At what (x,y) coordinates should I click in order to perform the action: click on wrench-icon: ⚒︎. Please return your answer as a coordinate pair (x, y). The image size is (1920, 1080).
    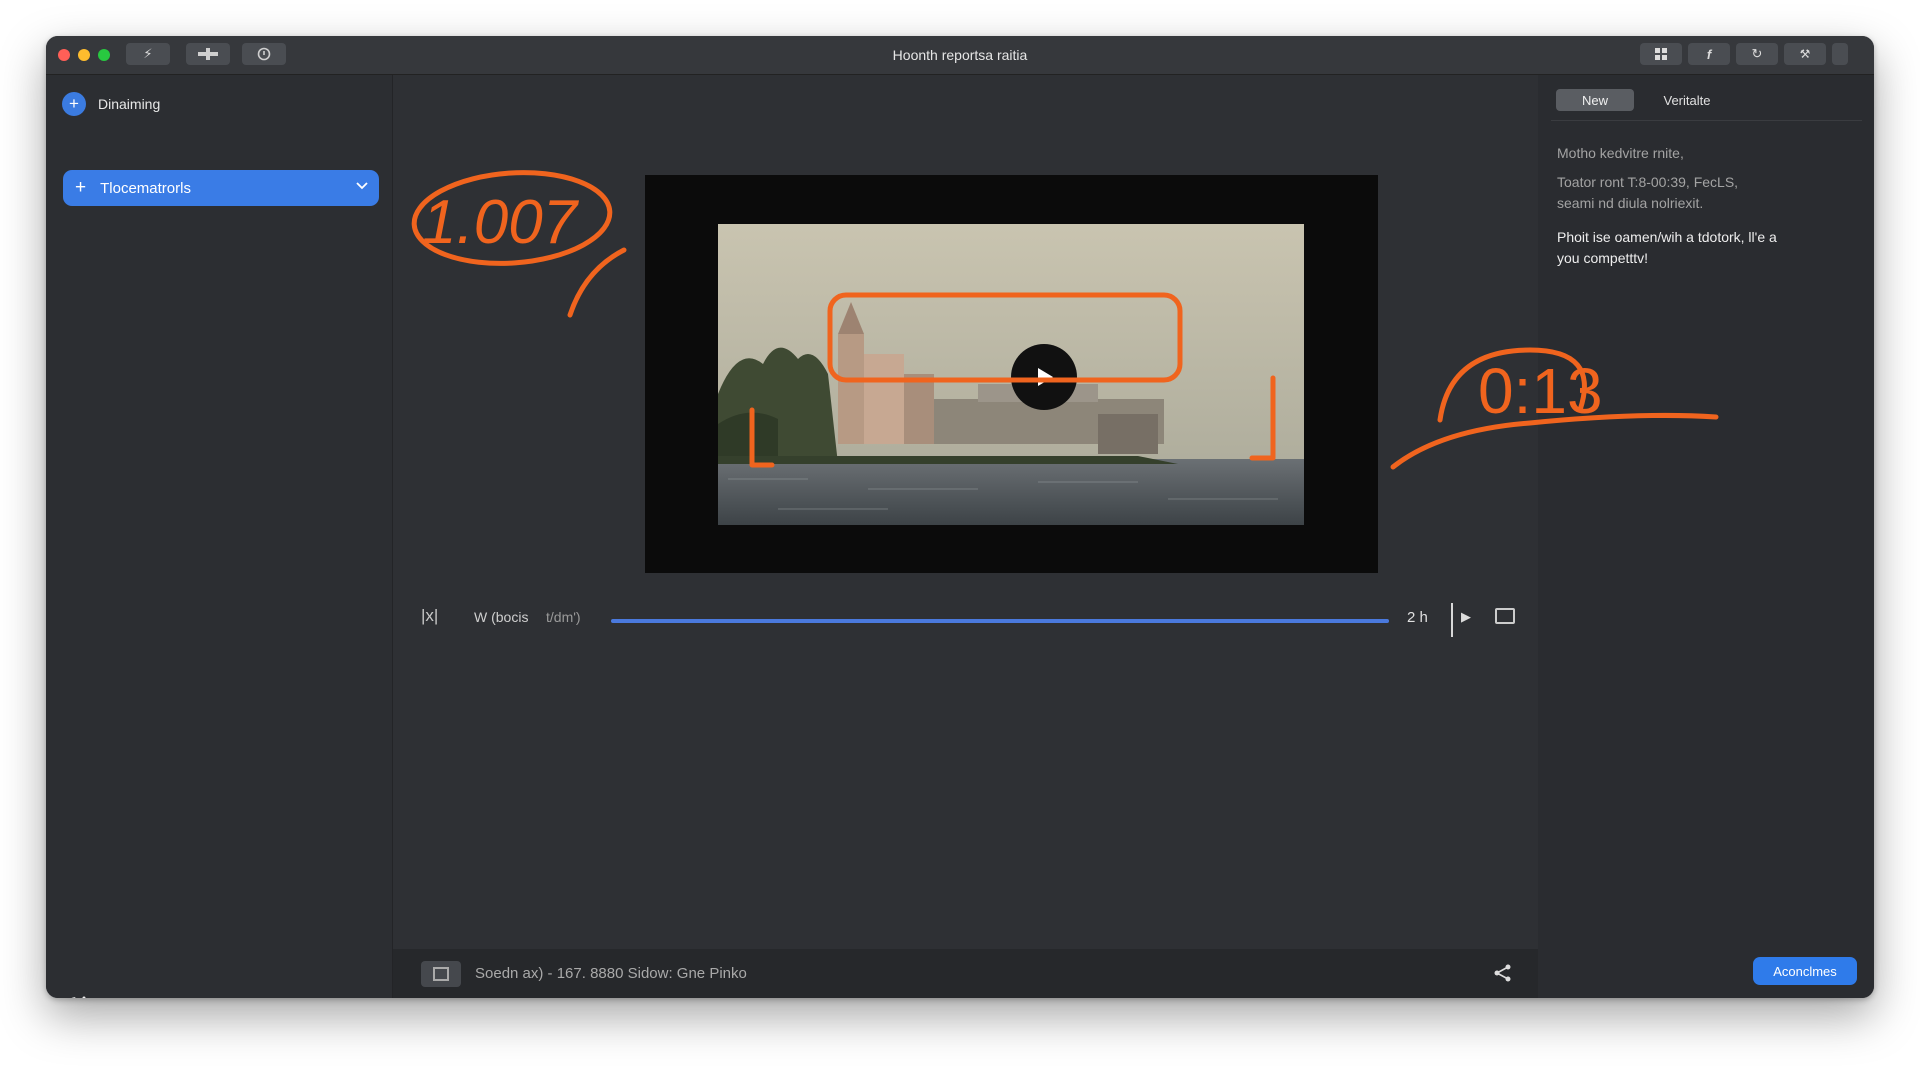
    Looking at the image, I should click on (1805, 54).